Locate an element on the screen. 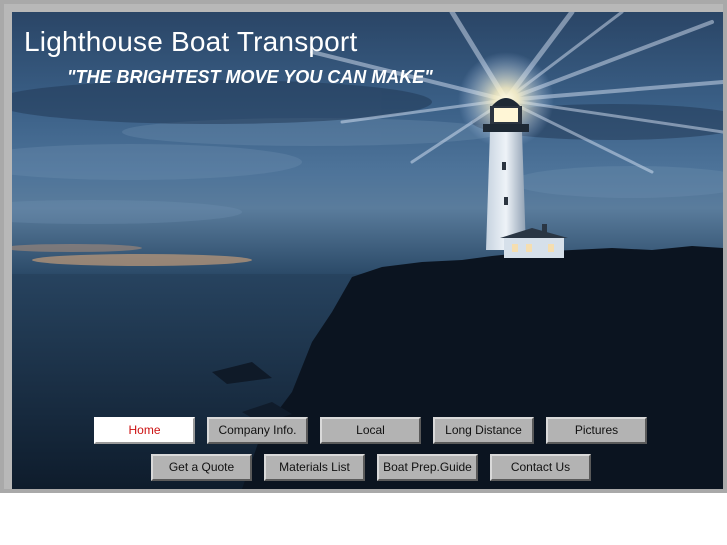  nav-company-info-button: Company Info. is located at coordinates (257, 430).